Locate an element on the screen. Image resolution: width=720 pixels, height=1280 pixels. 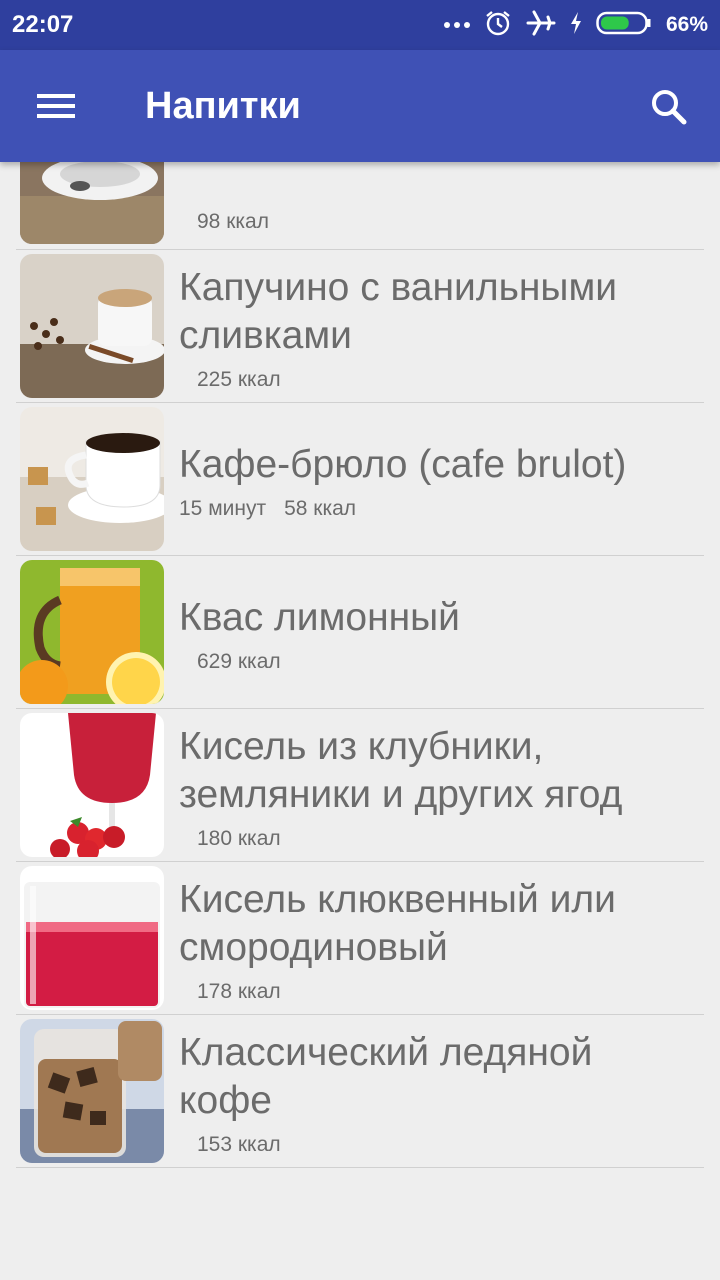
search-icon is located at coordinates (669, 107).